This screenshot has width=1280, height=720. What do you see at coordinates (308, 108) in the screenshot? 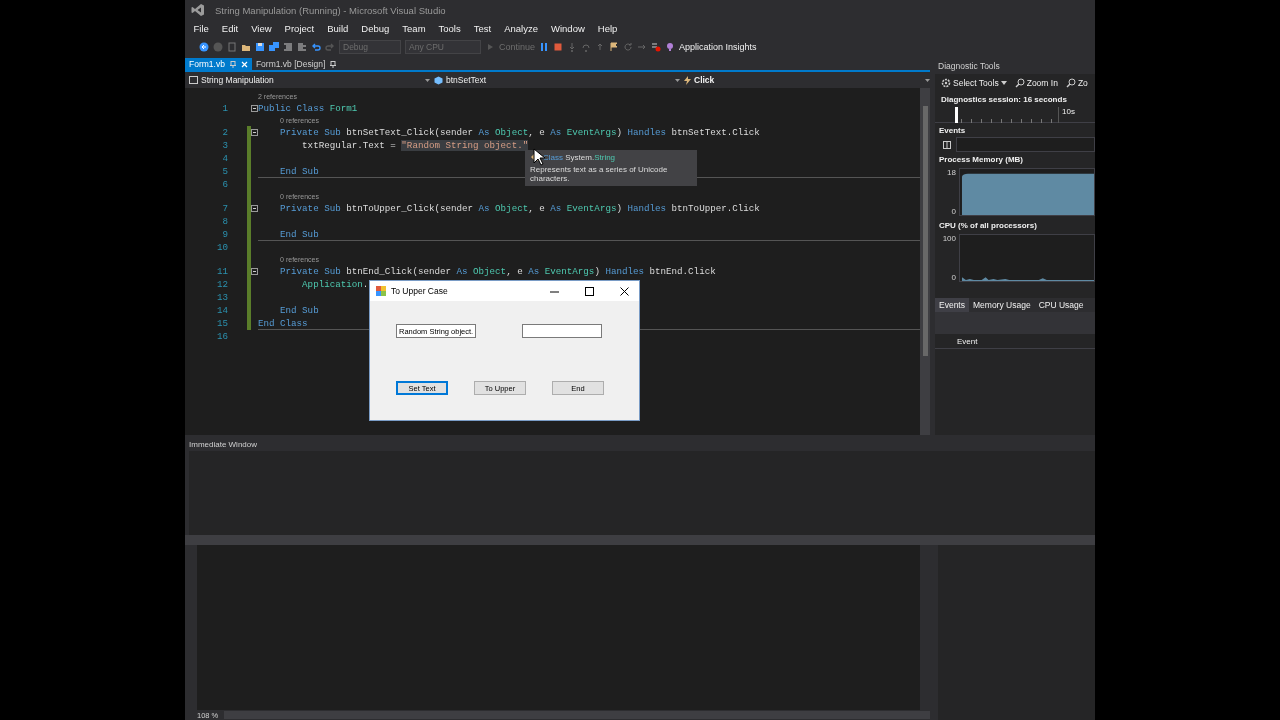
I see `code-line: Public Class Form1` at bounding box center [308, 108].